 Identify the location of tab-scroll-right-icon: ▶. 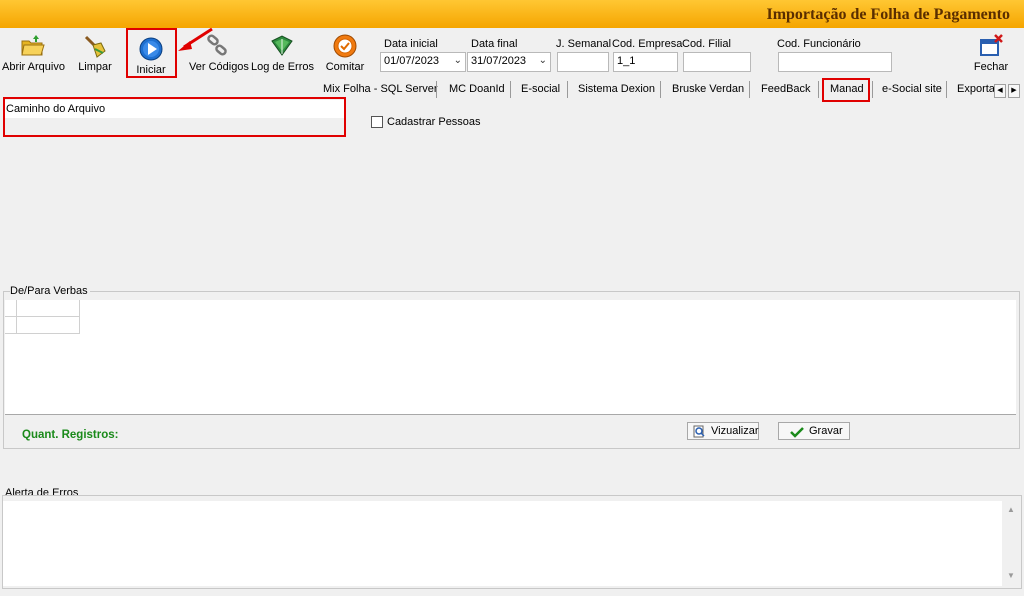
(1014, 91).